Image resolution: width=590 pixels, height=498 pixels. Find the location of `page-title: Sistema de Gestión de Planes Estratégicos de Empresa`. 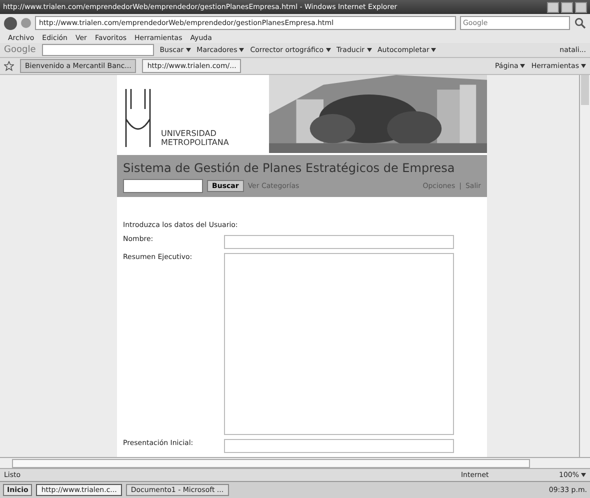

page-title: Sistema de Gestión de Planes Estratégicos de Empresa is located at coordinates (289, 168).